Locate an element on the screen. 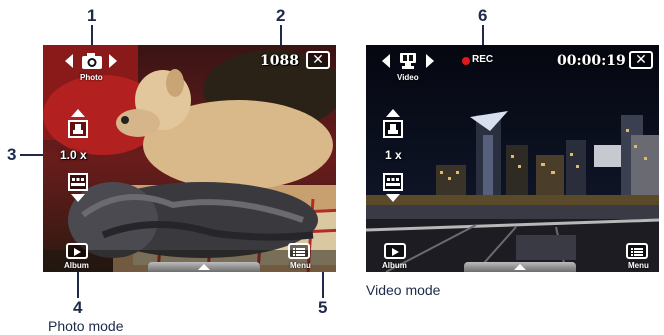 Image resolution: width=664 pixels, height=335 pixels. callout-5: 5 is located at coordinates (323, 307).